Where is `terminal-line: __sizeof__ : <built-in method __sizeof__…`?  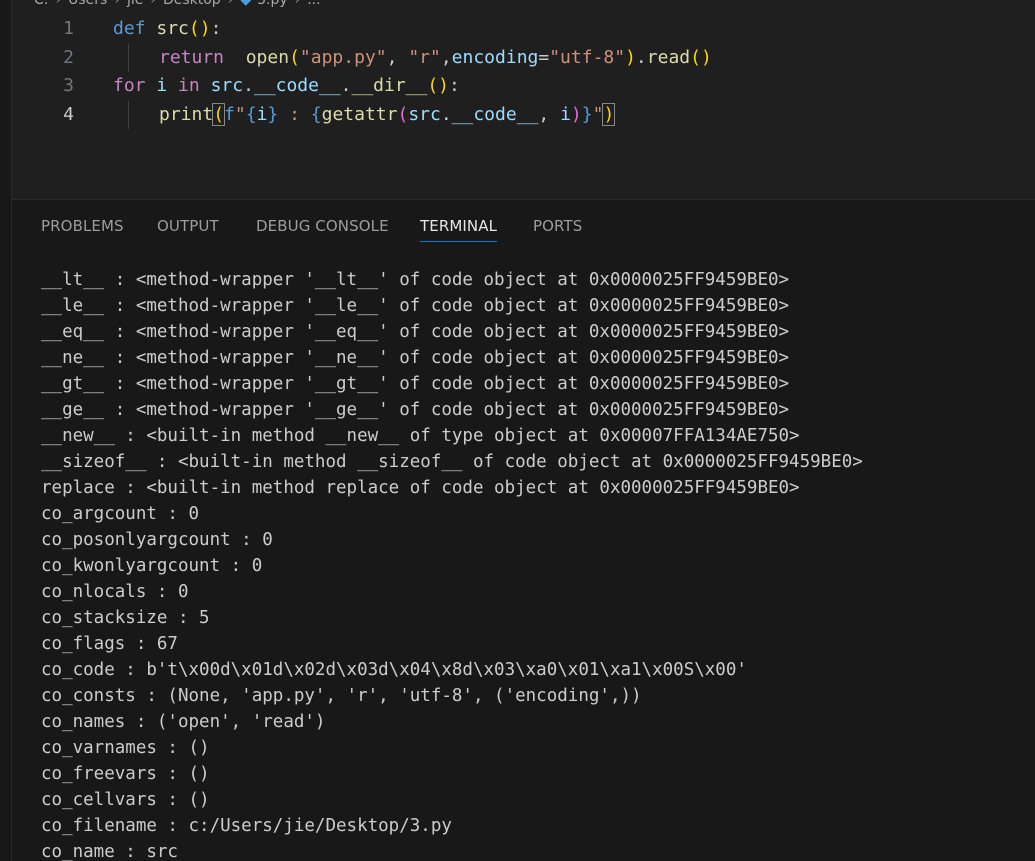
terminal-line: __sizeof__ : <built-in method __sizeof__… is located at coordinates (452, 462).